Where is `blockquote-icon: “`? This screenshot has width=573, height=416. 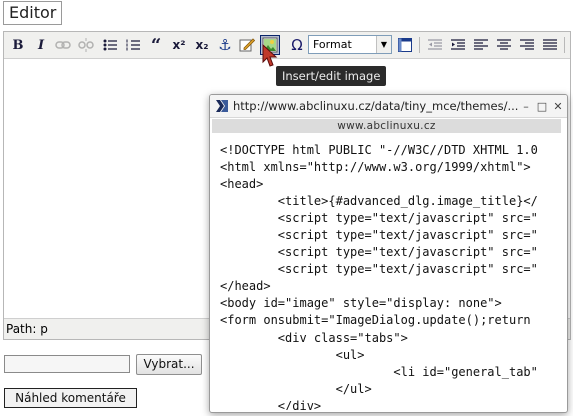
blockquote-icon: “ is located at coordinates (156, 45).